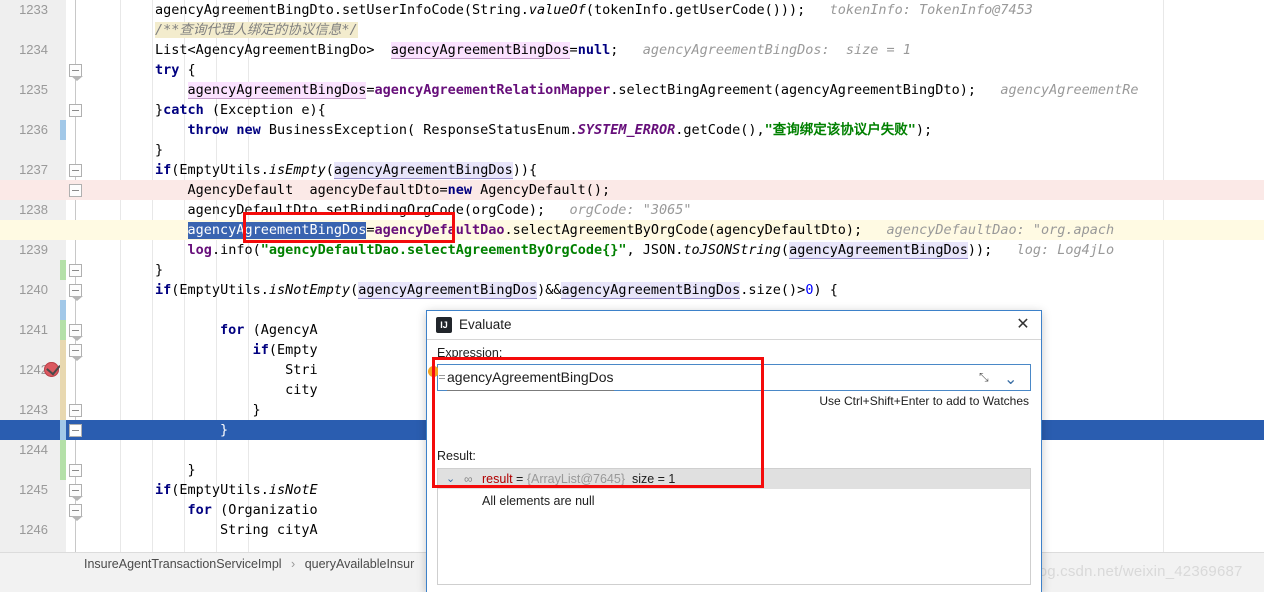  Describe the element at coordinates (199, 250) in the screenshot. I see `code-token-fld: log` at that location.